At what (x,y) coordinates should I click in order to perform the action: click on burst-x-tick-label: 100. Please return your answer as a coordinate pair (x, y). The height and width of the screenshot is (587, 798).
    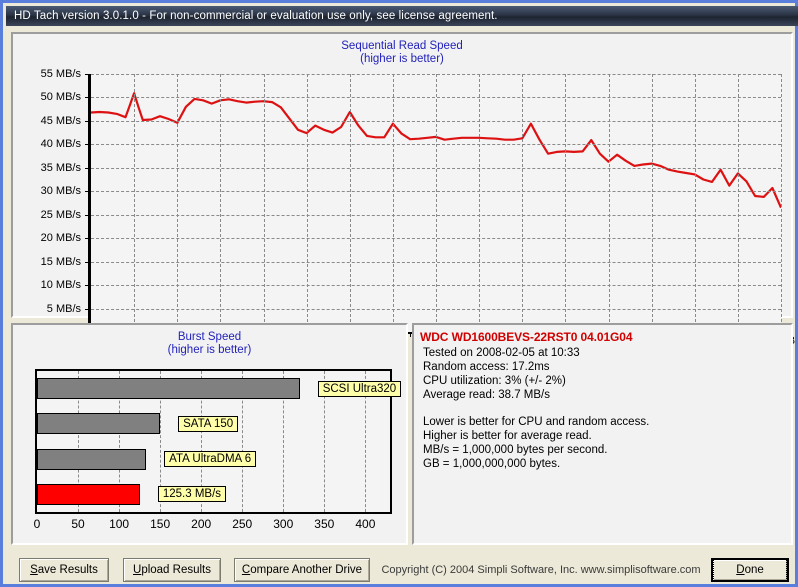
    Looking at the image, I should click on (119, 524).